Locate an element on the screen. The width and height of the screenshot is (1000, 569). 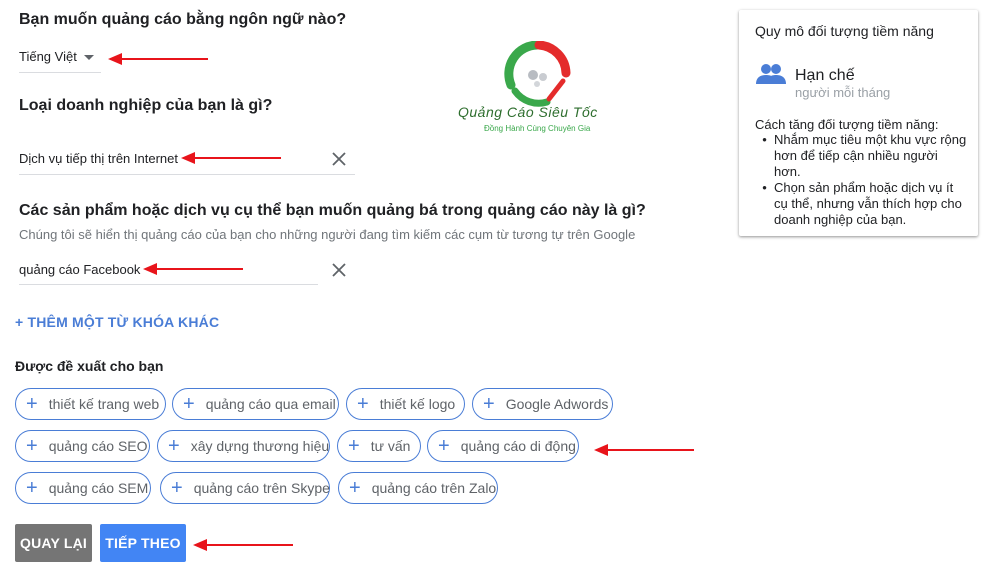
suggestion-chip: + tư vấn is located at coordinates (379, 446).